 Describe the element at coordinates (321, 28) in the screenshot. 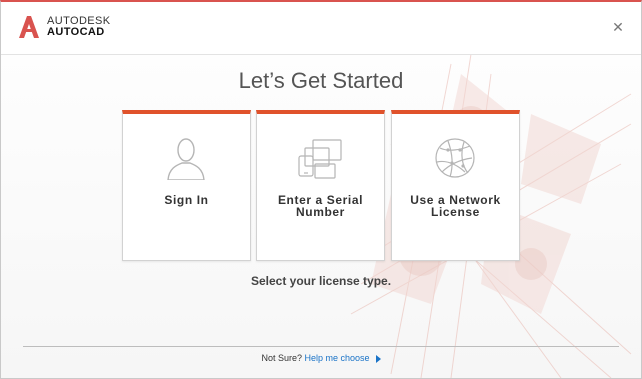

I see `header-bar: AUTODESK AUTOCAD ✕` at that location.